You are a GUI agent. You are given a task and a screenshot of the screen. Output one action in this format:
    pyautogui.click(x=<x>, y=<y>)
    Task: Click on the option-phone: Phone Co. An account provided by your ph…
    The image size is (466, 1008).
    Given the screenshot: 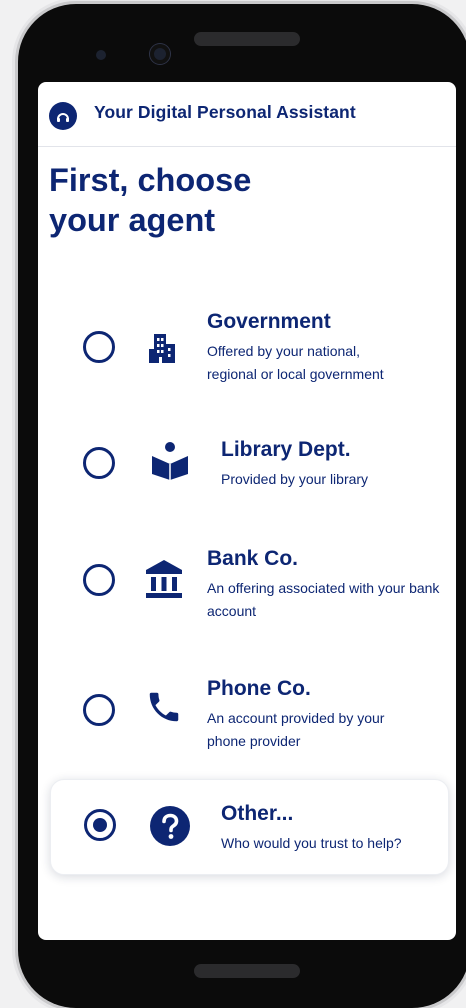 What is the action you would take?
    pyautogui.click(x=247, y=719)
    